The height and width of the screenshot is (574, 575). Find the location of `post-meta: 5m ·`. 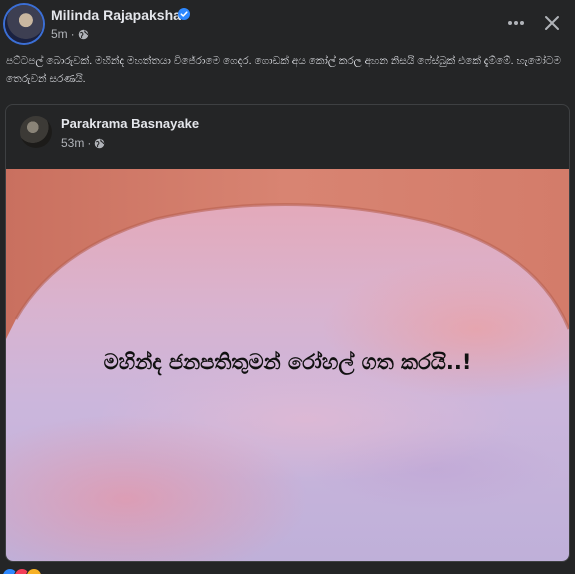

post-meta: 5m · is located at coordinates (70, 34).